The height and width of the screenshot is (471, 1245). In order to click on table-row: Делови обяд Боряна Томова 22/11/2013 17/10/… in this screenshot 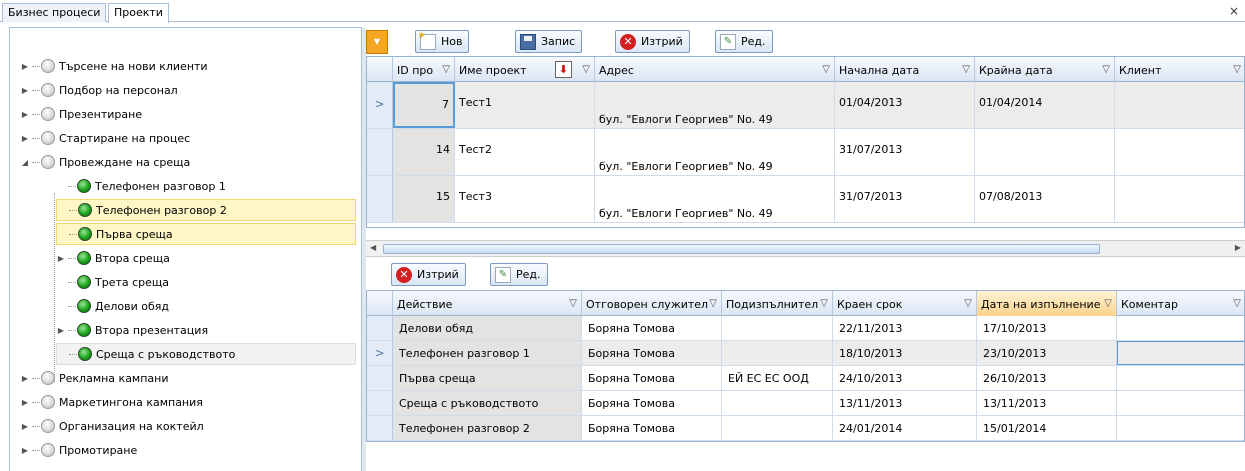, I will do `click(805, 328)`.